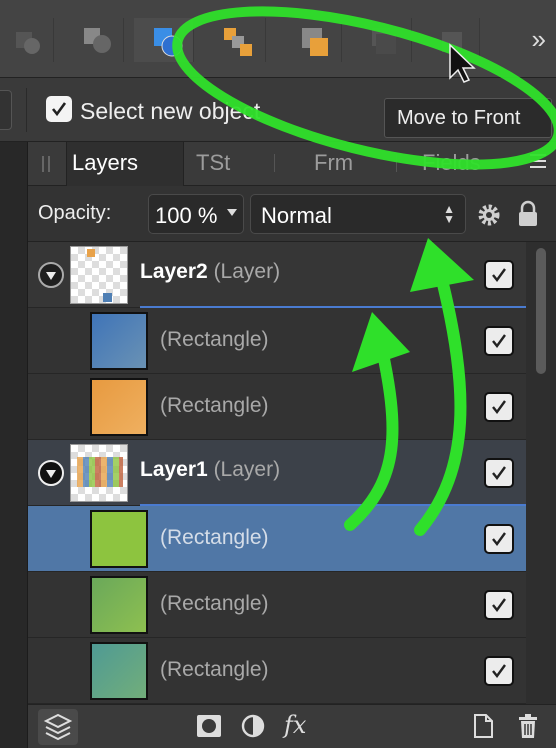  I want to click on layer-row-layer2: Layer2 (Layer), so click(277, 275).